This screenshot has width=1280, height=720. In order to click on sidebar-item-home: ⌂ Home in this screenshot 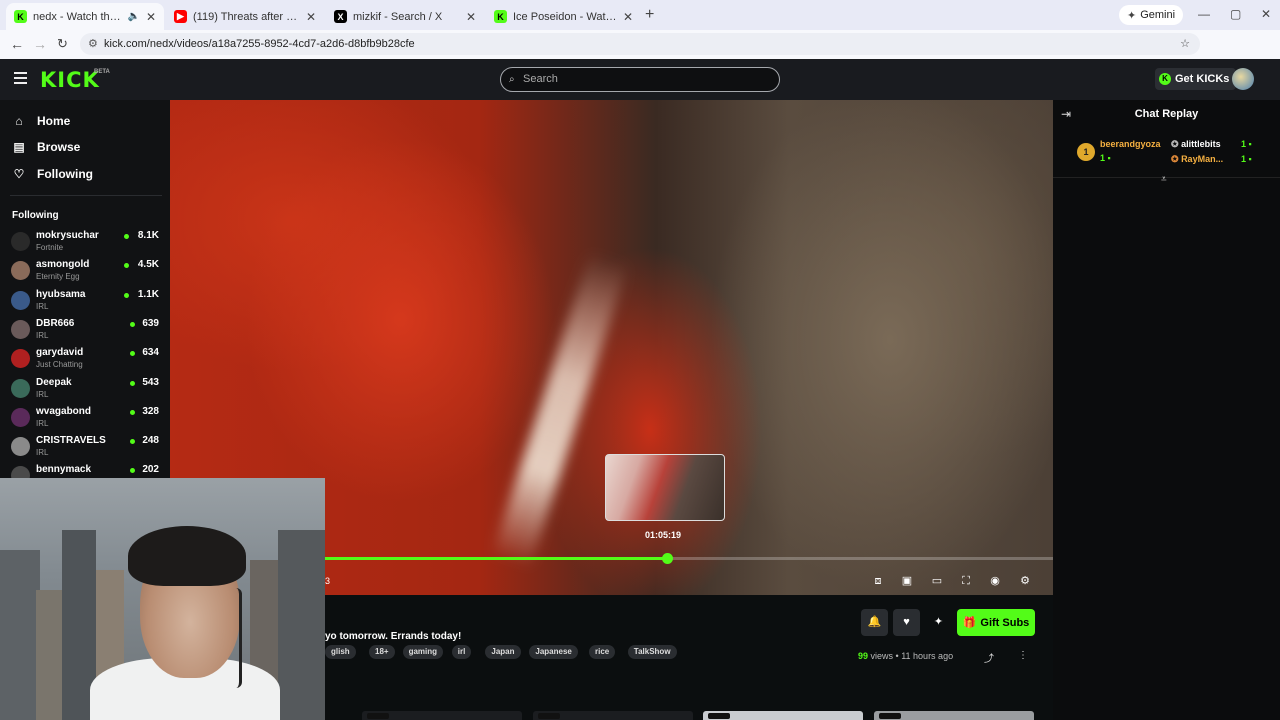, I will do `click(41, 121)`.